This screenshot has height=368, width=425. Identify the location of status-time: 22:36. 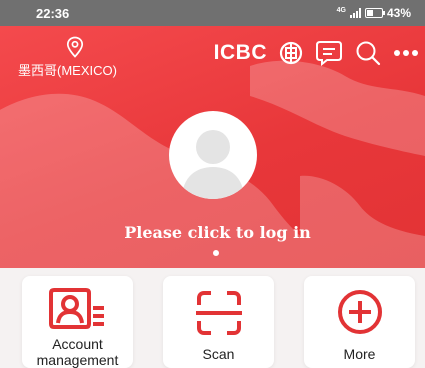
(53, 13).